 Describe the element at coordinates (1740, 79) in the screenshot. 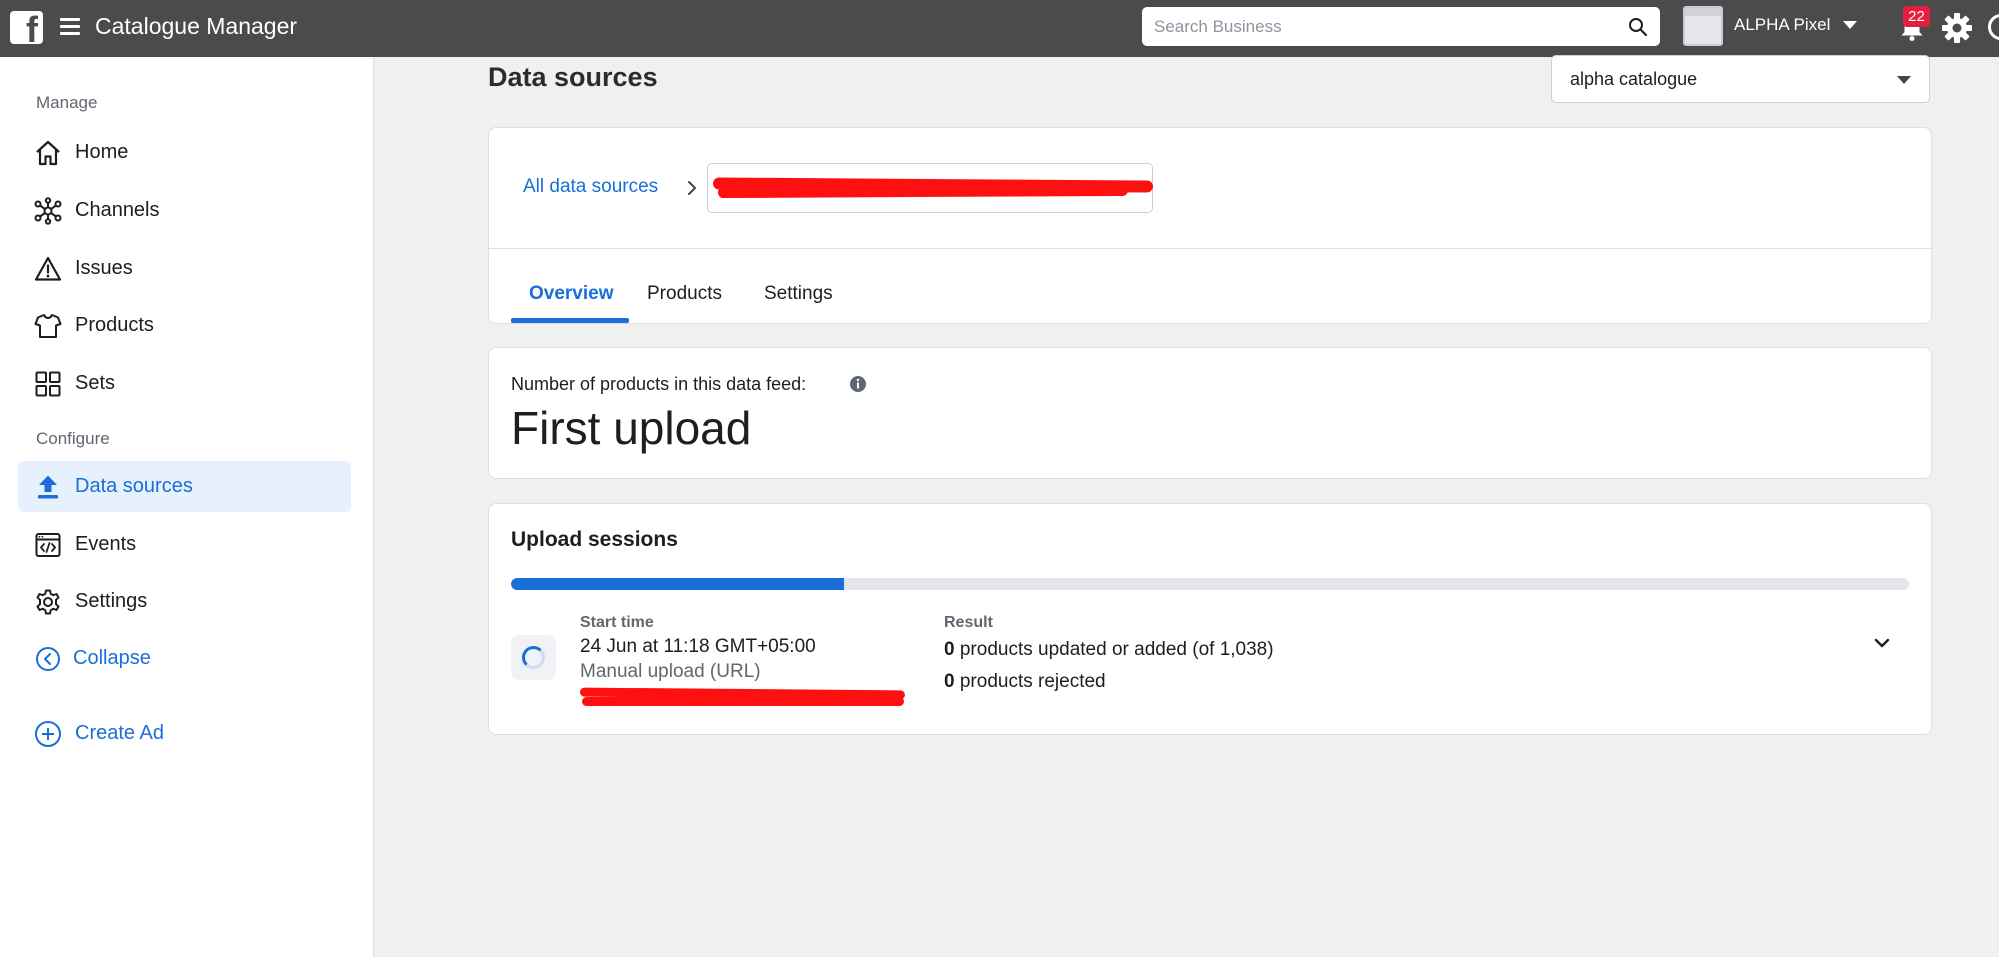

I see `catalog-selector: alpha catalogue` at that location.